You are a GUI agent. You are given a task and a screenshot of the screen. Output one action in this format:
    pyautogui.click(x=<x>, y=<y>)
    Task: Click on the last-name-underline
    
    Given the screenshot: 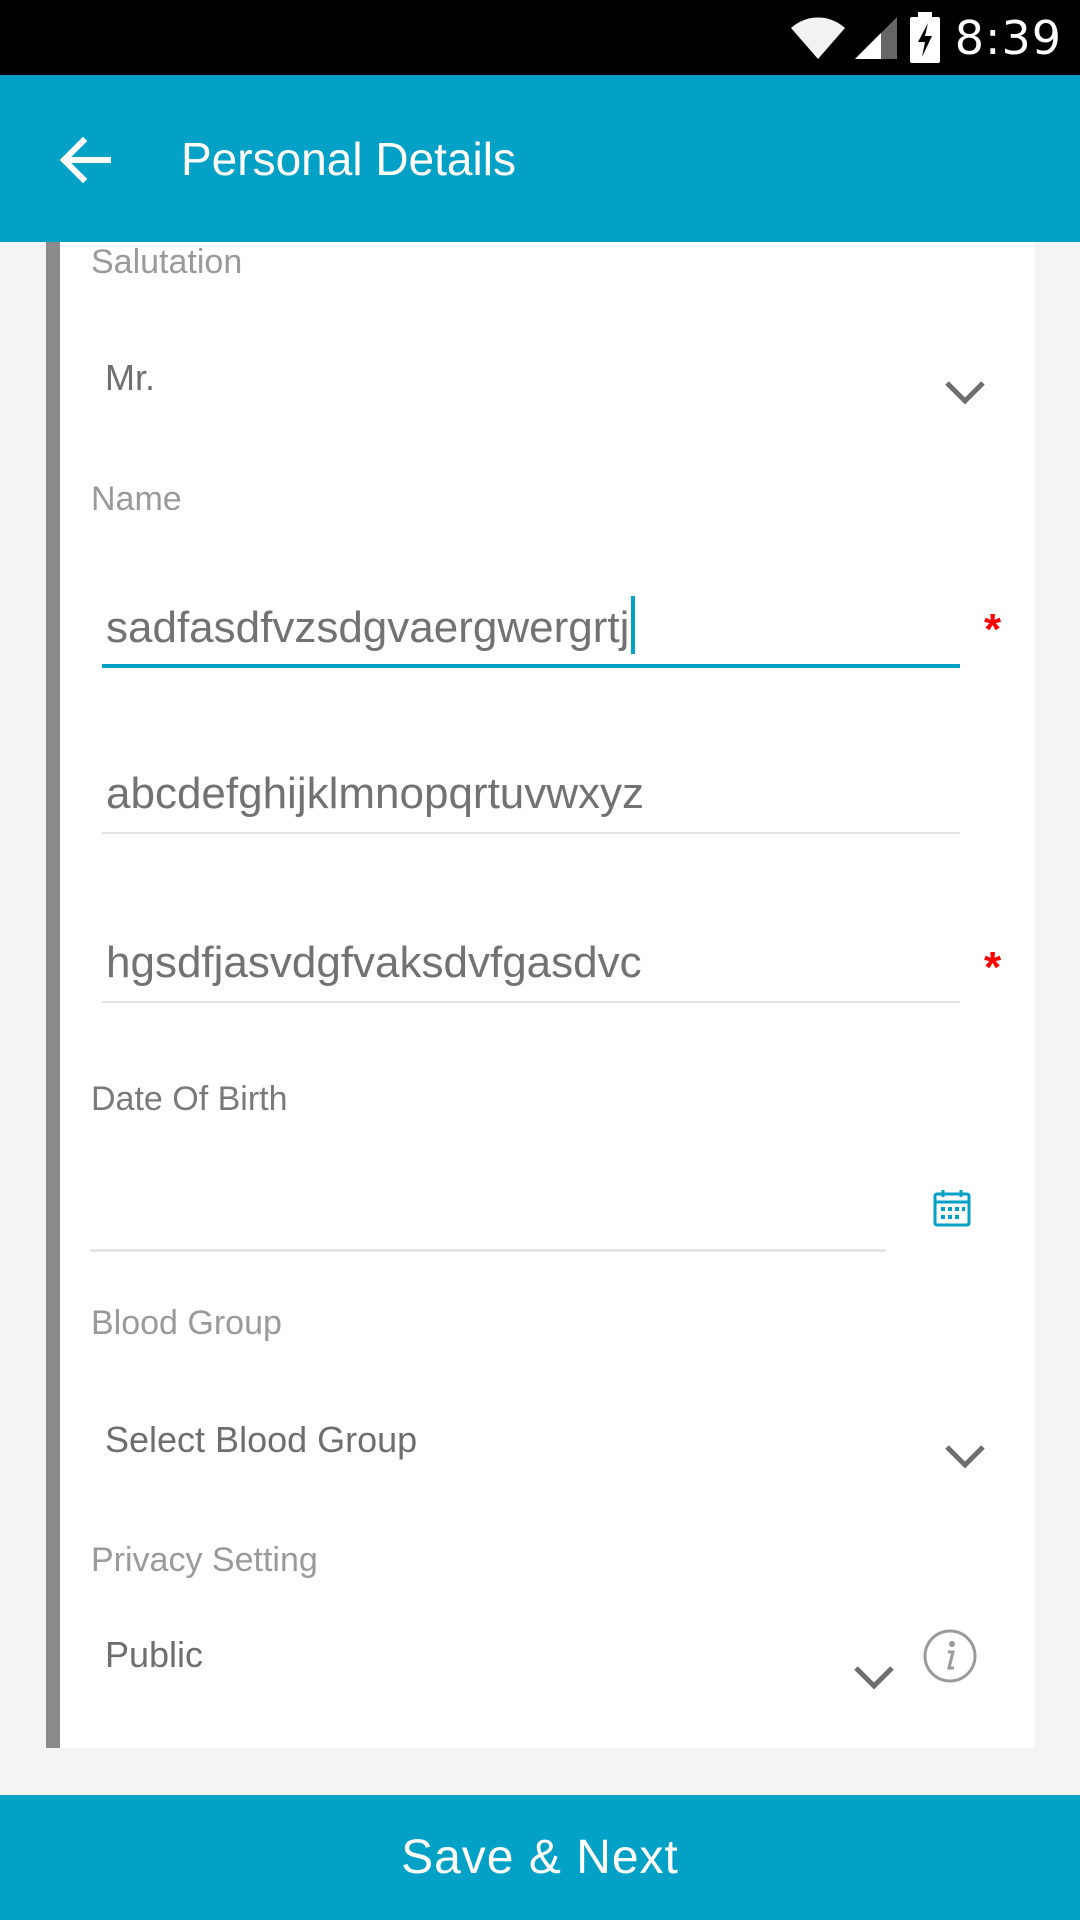 What is the action you would take?
    pyautogui.click(x=531, y=1002)
    